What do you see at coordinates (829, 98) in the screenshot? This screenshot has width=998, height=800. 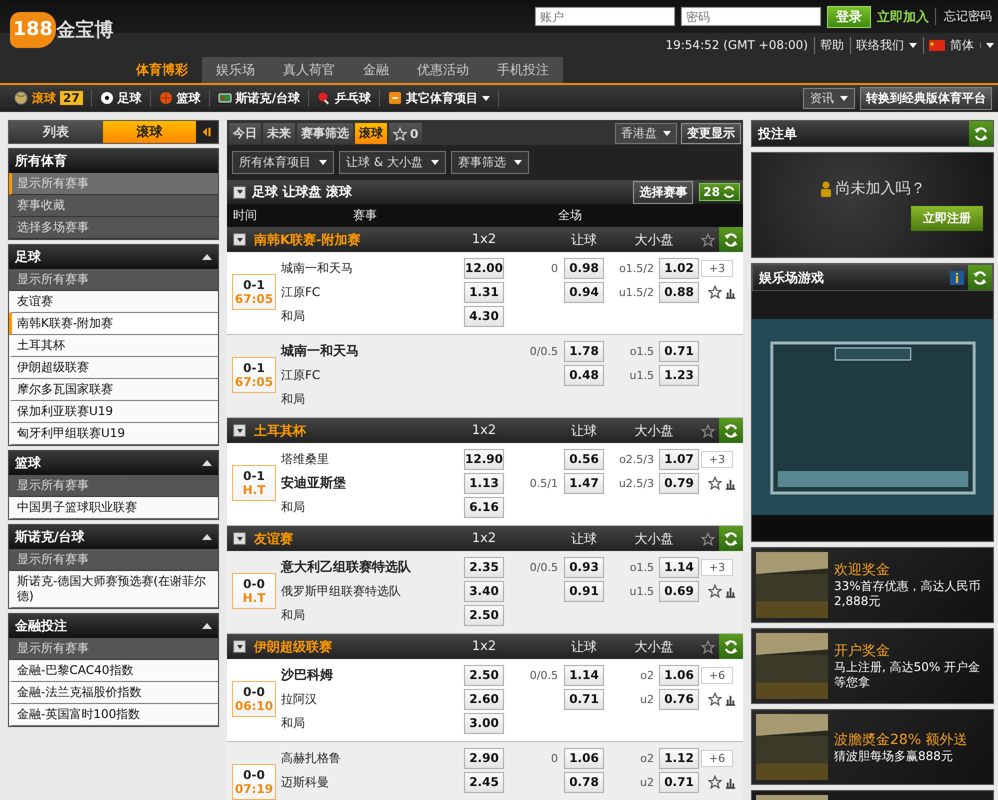 I see `news-dropdown: 资讯` at bounding box center [829, 98].